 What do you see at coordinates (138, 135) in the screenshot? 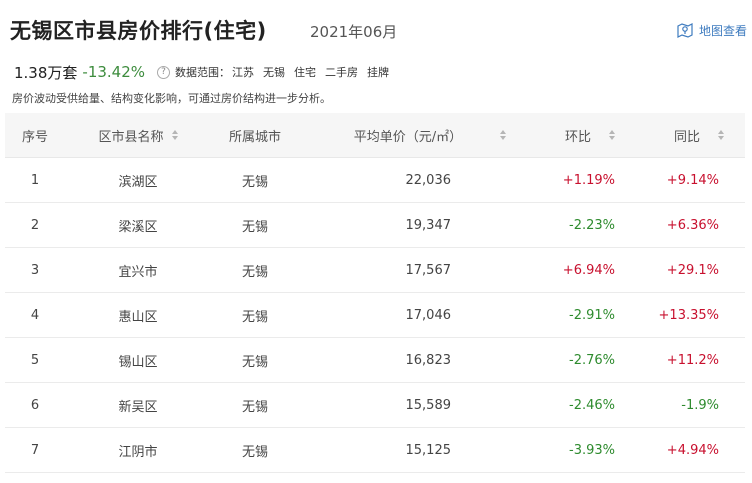
I see `column-header-name: 区市县名称` at bounding box center [138, 135].